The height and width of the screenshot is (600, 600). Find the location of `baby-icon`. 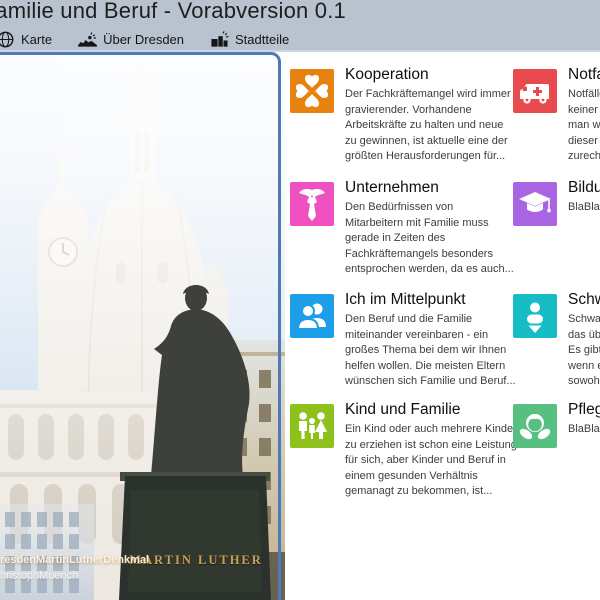

baby-icon is located at coordinates (535, 316).